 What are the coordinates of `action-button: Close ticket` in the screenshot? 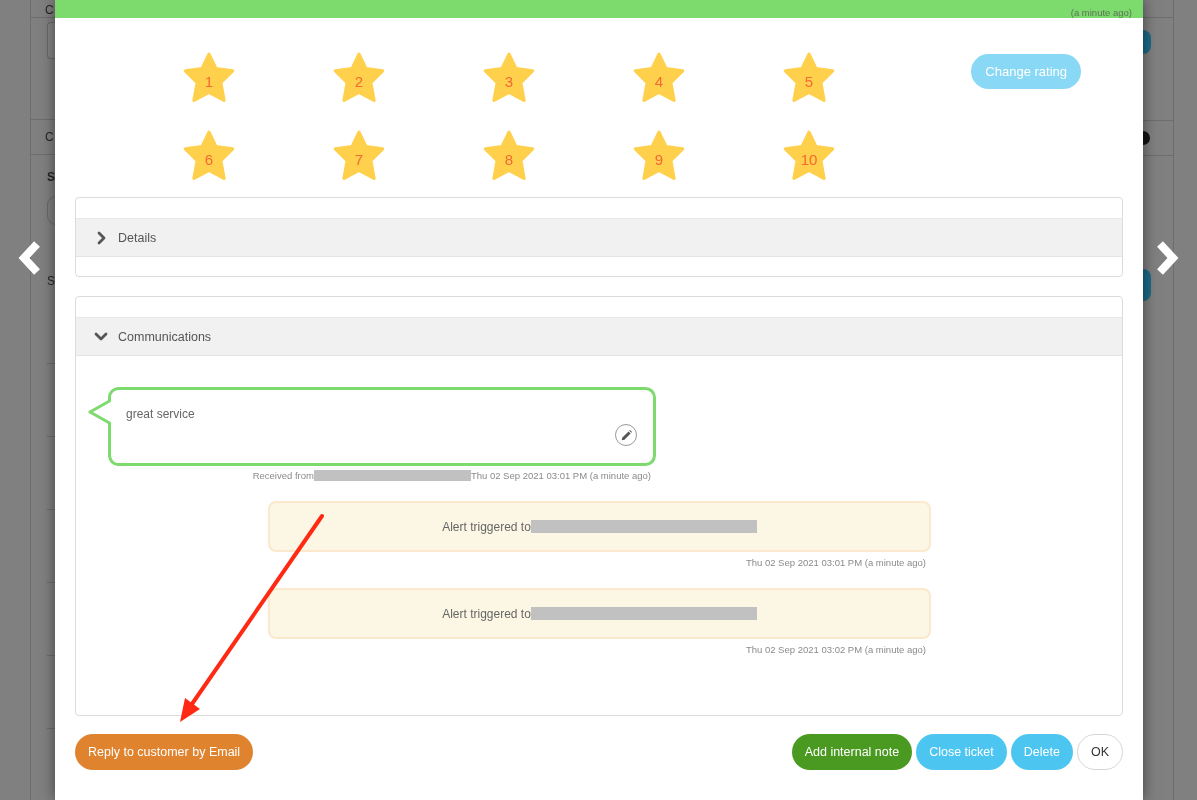 It's located at (961, 752).